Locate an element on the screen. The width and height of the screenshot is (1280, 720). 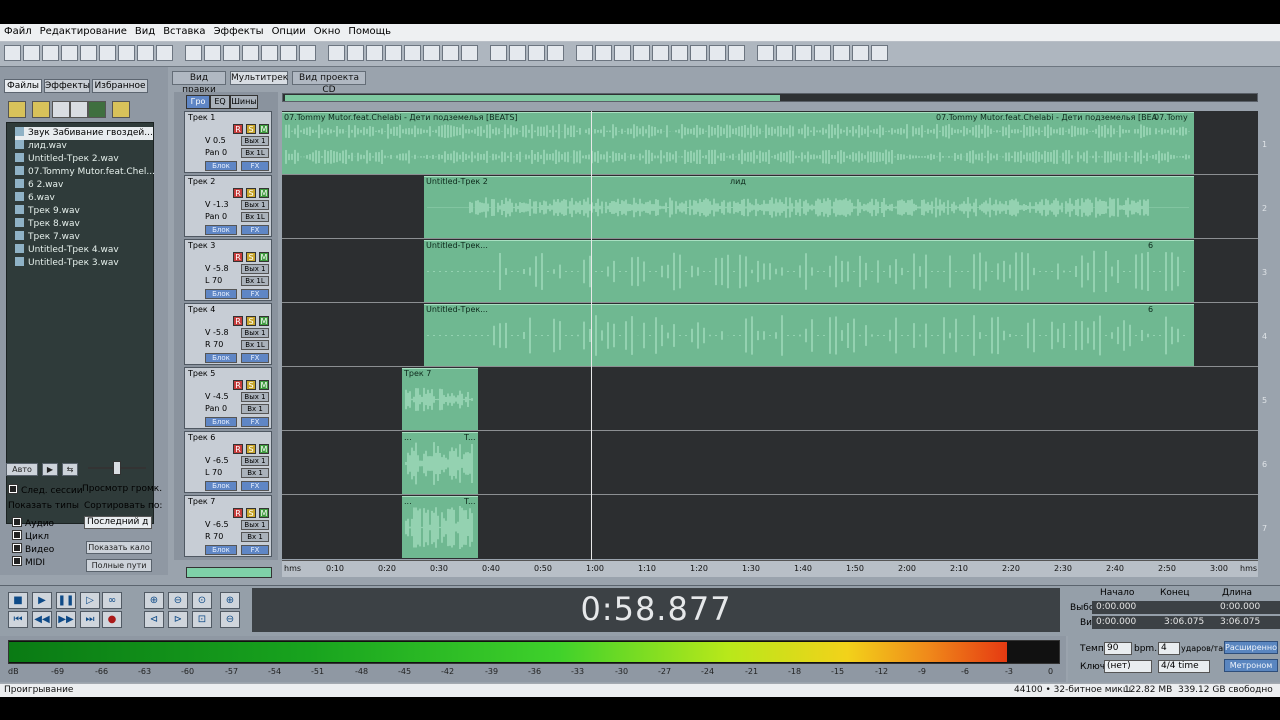
tab-volume: Гро is located at coordinates (198, 102).